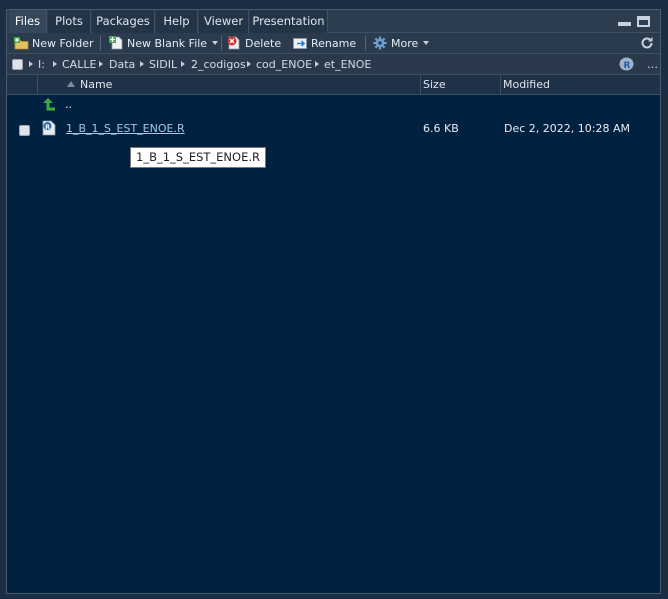 Image resolution: width=668 pixels, height=599 pixels. I want to click on delete-button: Delete, so click(254, 43).